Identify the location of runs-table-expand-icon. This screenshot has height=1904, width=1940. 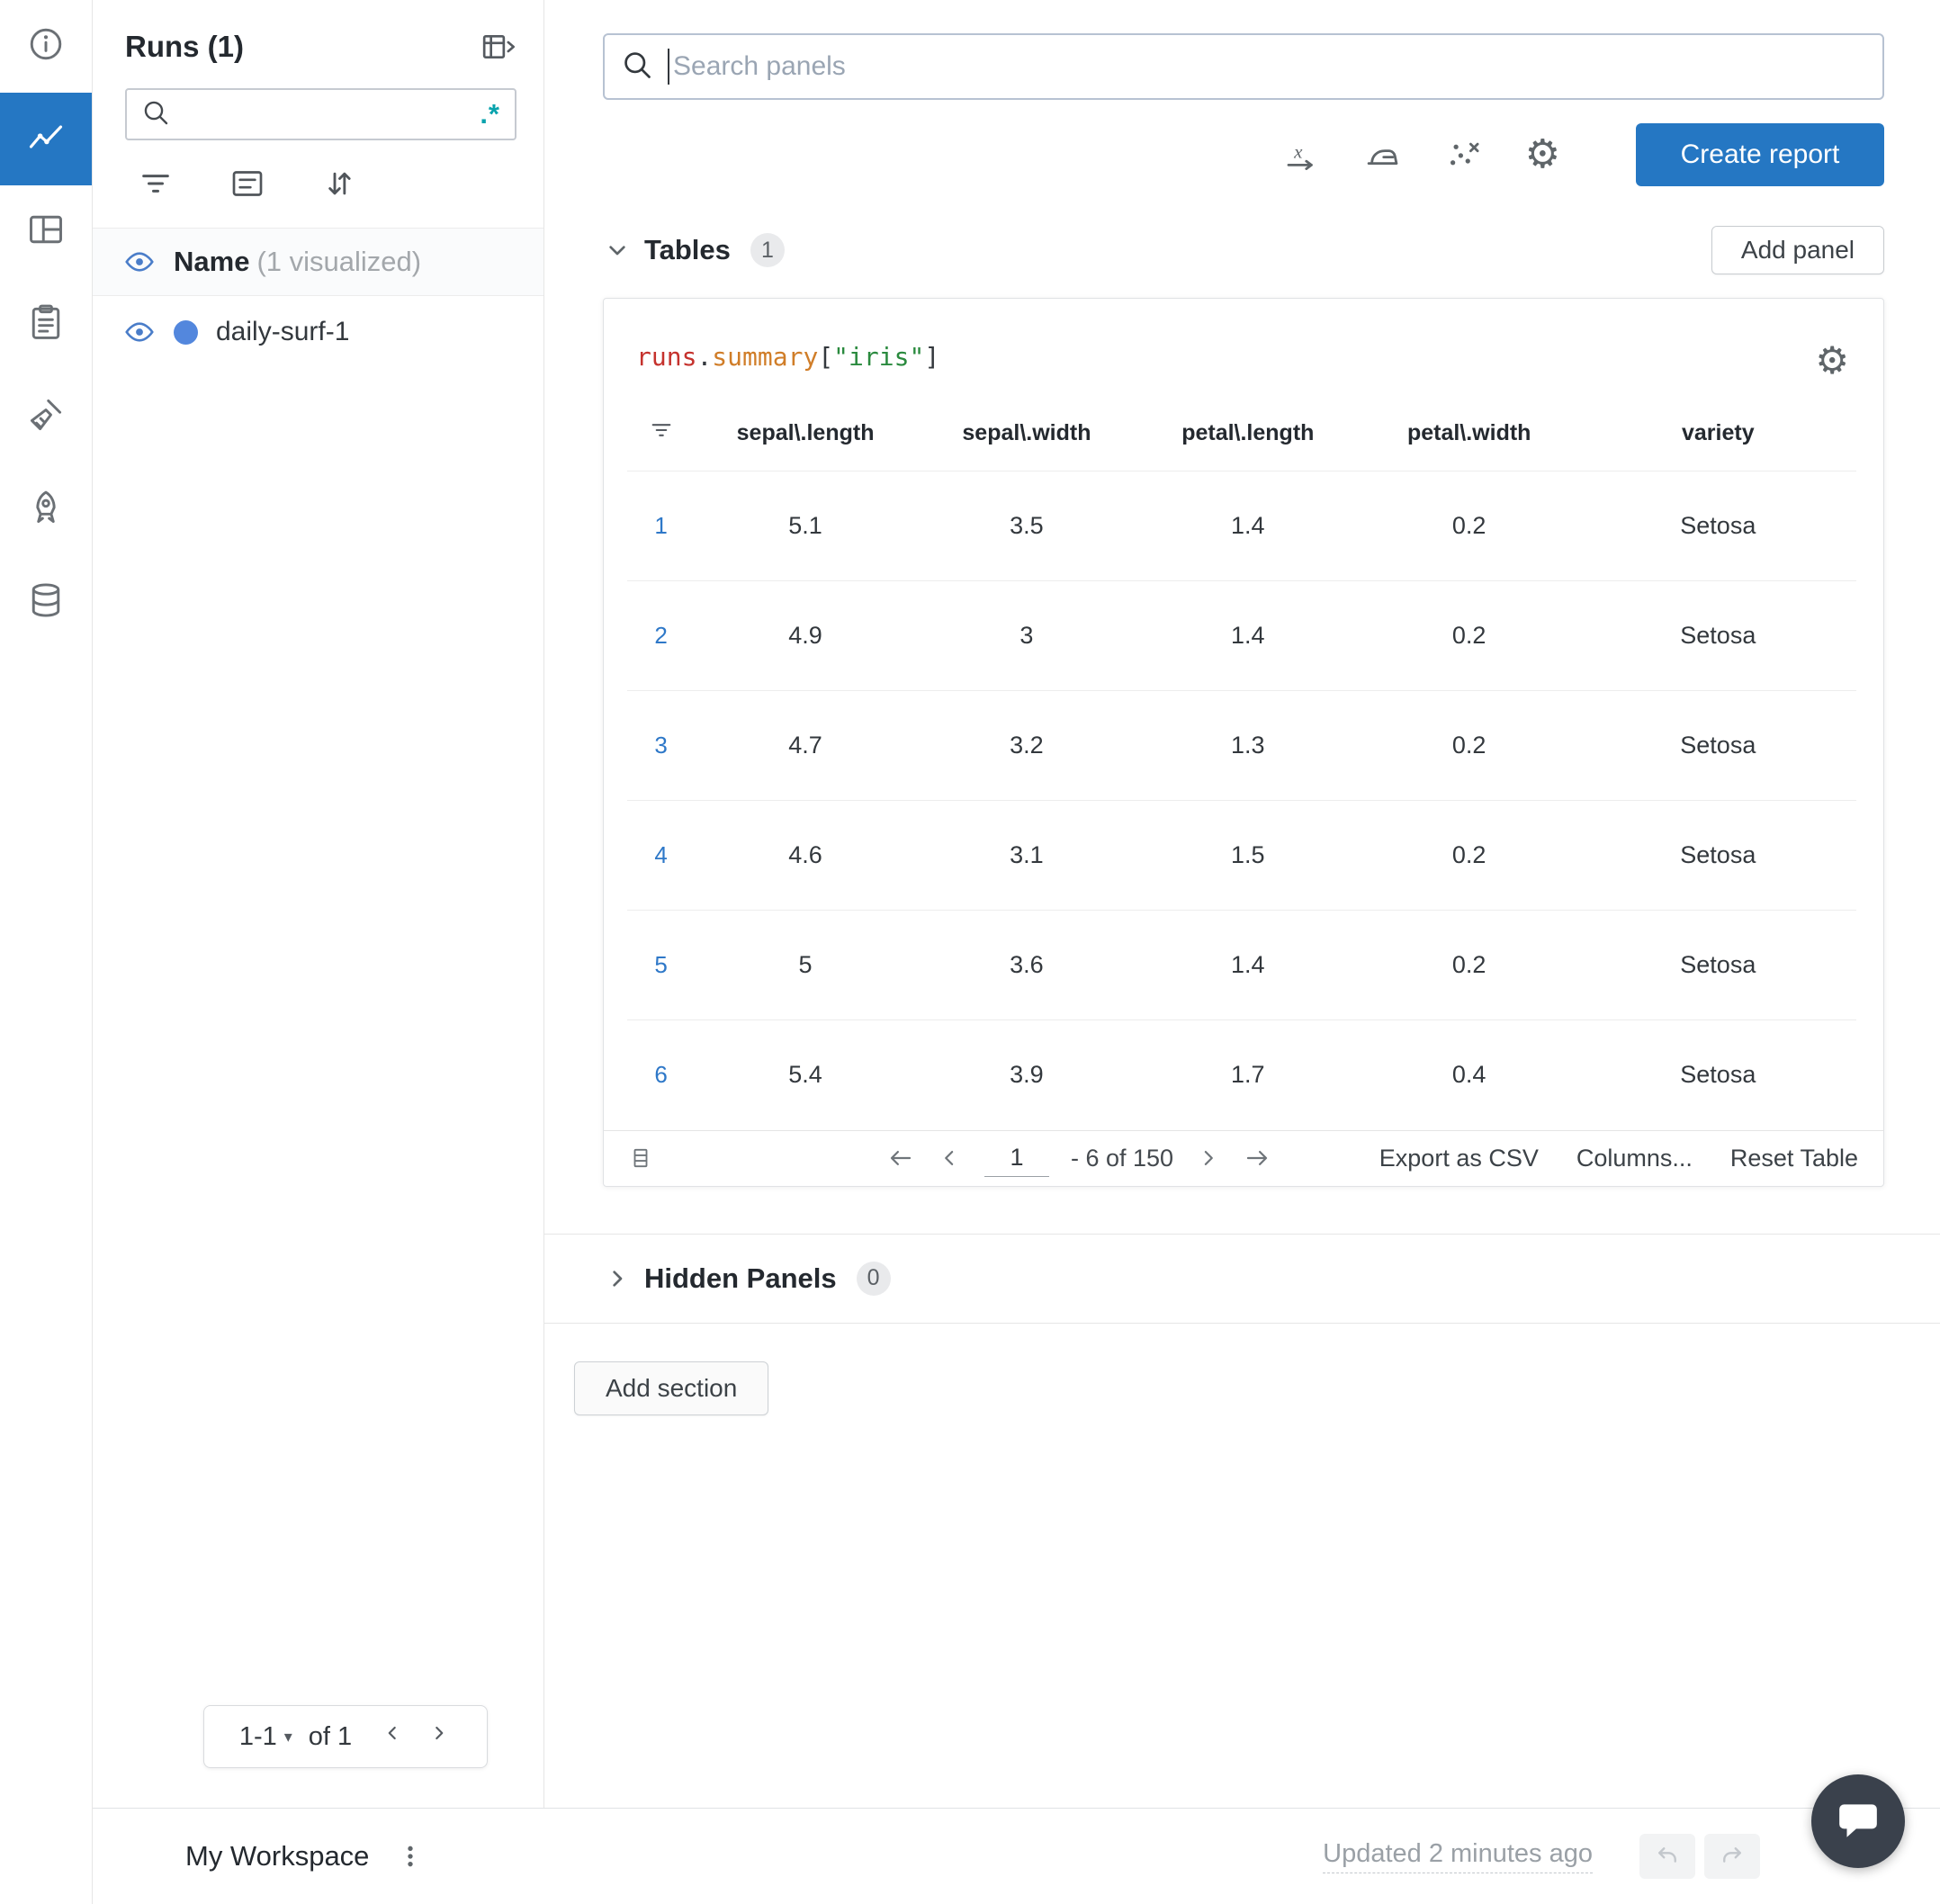
(498, 47).